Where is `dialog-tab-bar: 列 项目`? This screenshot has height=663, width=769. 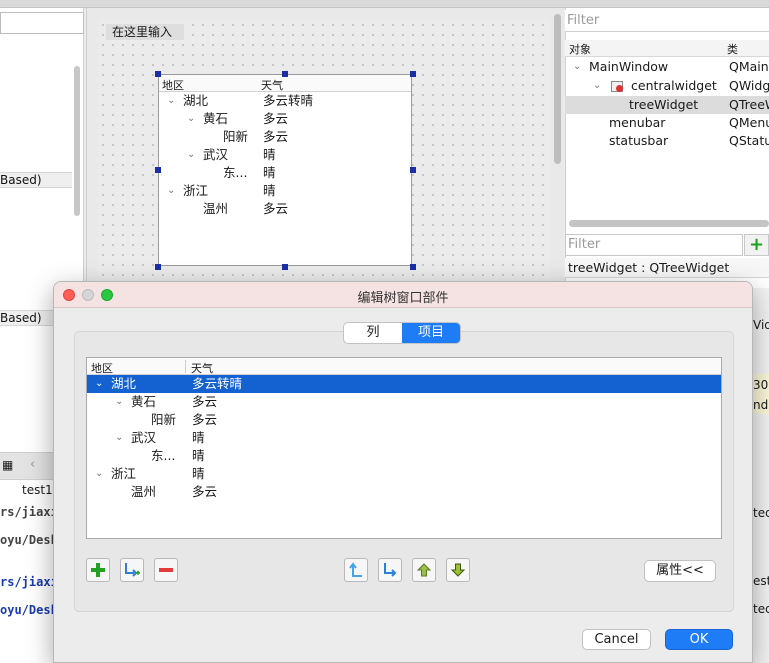
dialog-tab-bar: 列 项目 is located at coordinates (402, 333).